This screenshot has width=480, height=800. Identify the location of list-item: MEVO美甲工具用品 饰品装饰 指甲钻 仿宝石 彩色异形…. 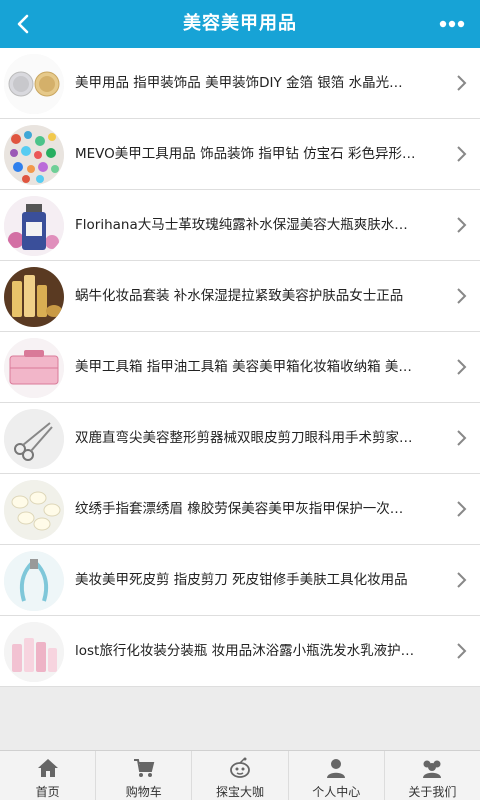
(240, 154).